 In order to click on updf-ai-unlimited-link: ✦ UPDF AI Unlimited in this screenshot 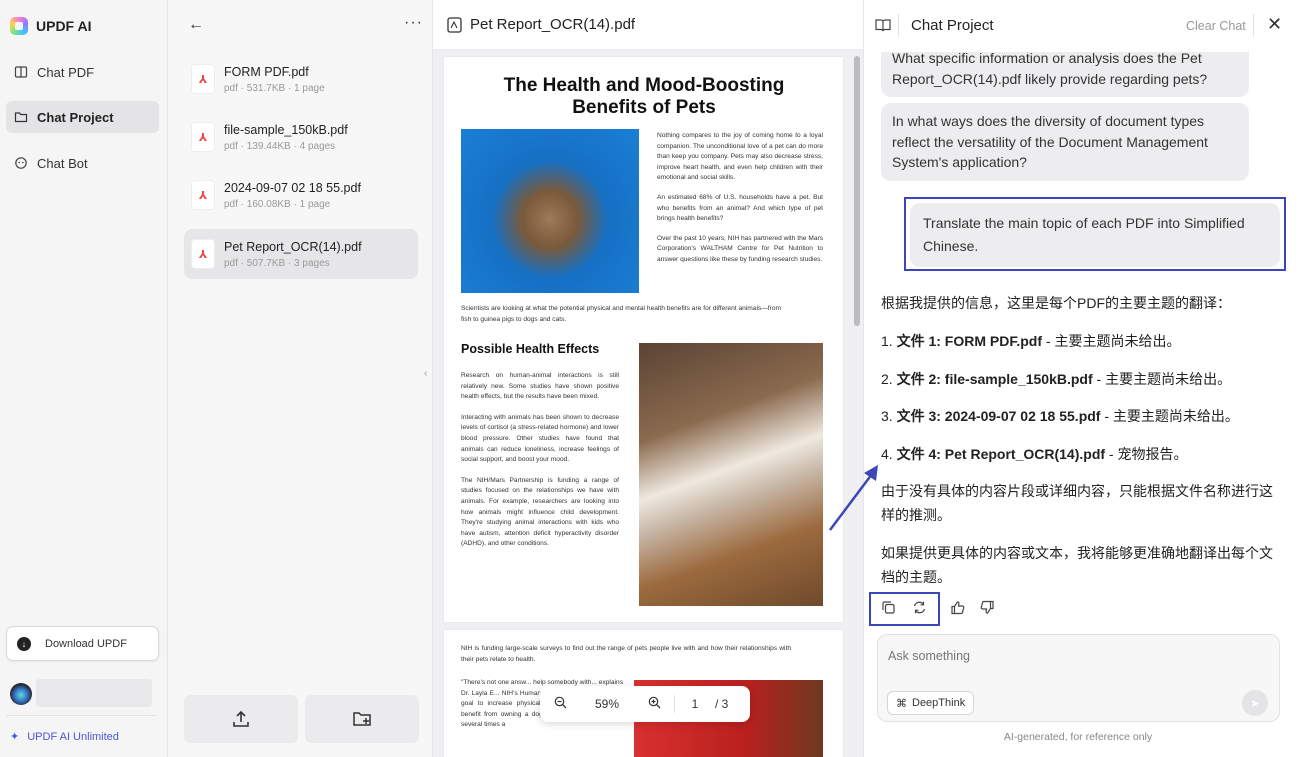, I will do `click(64, 737)`.